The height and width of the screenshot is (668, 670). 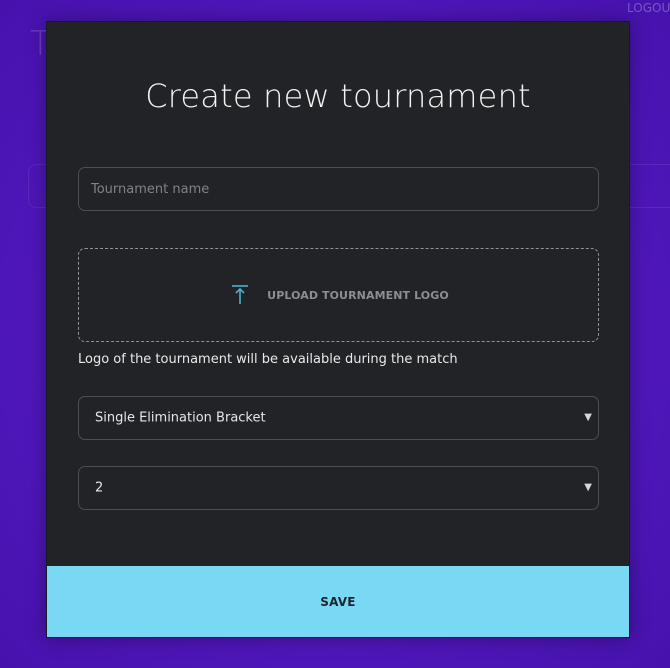 What do you see at coordinates (240, 295) in the screenshot?
I see `upload-icon` at bounding box center [240, 295].